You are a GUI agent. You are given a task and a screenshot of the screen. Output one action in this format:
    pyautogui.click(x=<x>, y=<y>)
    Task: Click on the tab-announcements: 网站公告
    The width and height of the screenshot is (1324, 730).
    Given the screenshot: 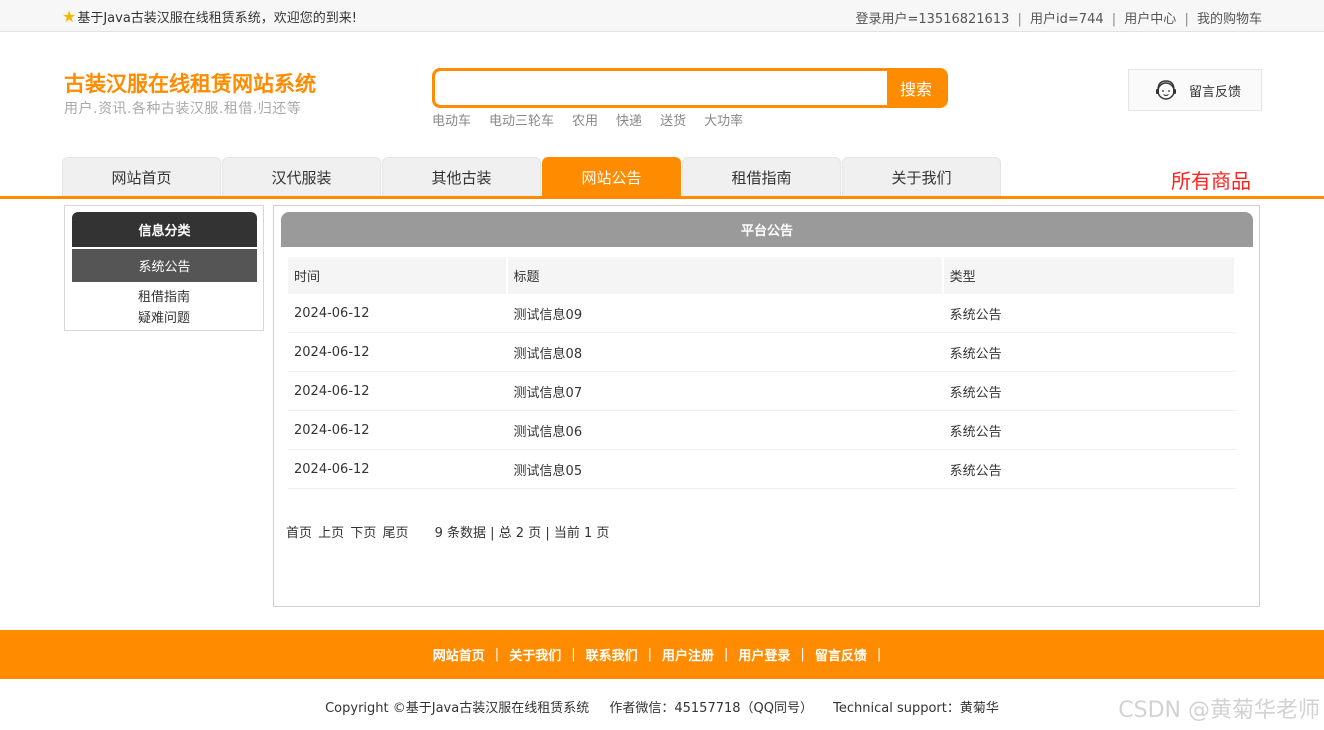 What is the action you would take?
    pyautogui.click(x=611, y=177)
    